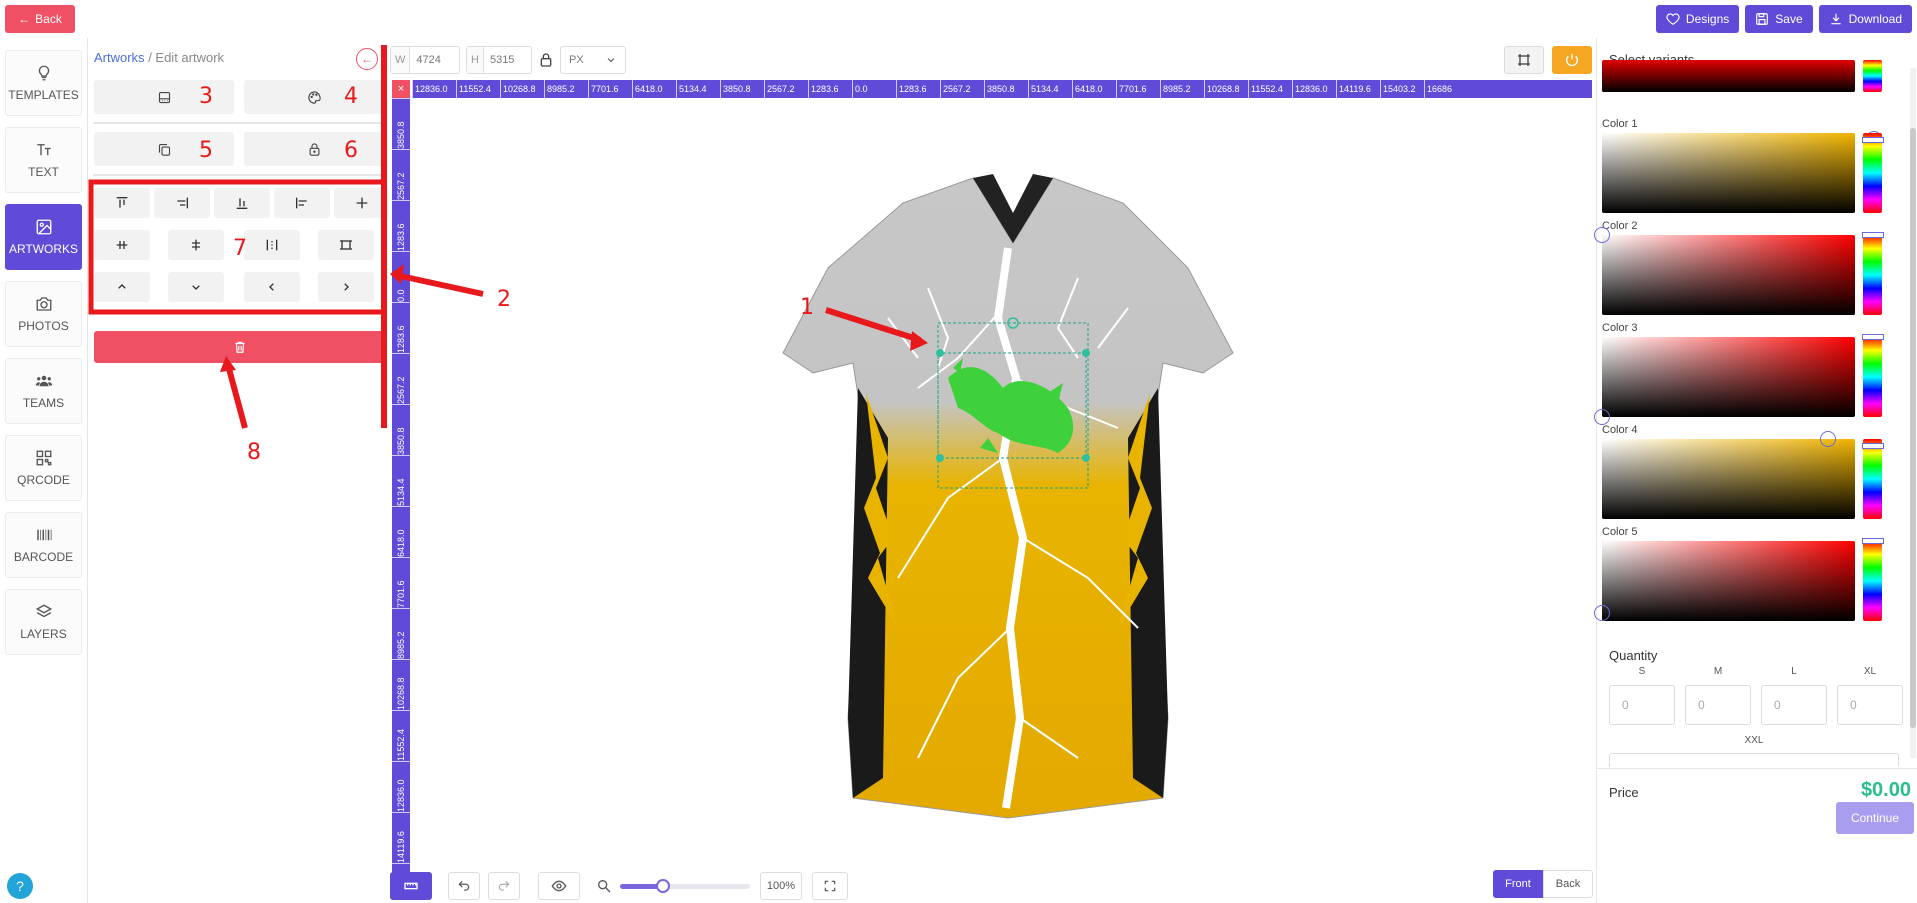 Image resolution: width=1917 pixels, height=903 pixels. What do you see at coordinates (411, 886) in the screenshot?
I see `ruler-button` at bounding box center [411, 886].